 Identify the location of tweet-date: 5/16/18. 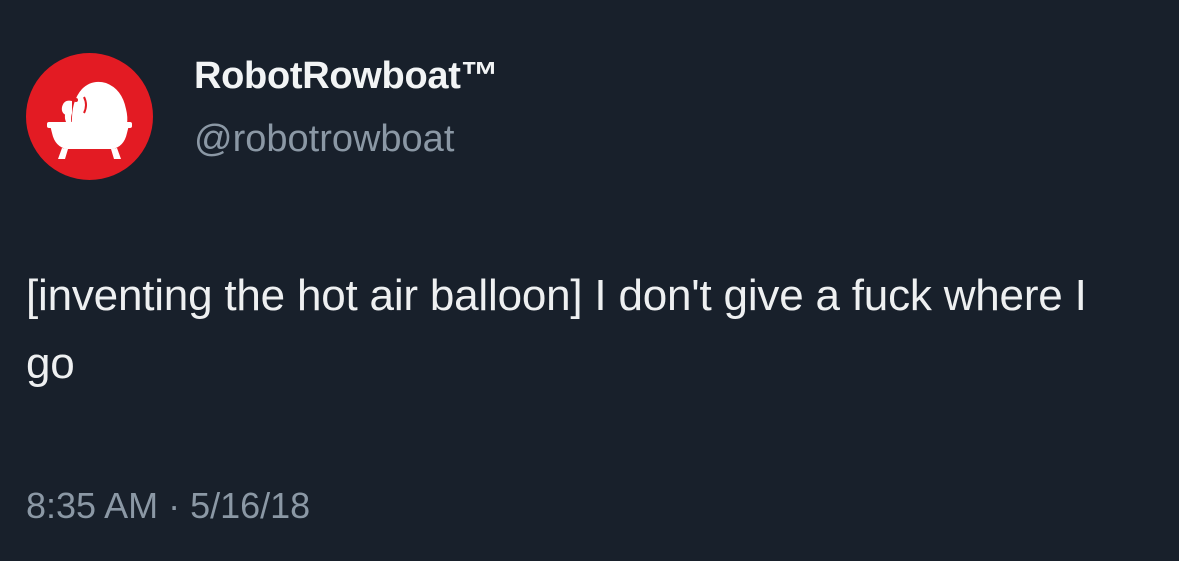
(250, 505).